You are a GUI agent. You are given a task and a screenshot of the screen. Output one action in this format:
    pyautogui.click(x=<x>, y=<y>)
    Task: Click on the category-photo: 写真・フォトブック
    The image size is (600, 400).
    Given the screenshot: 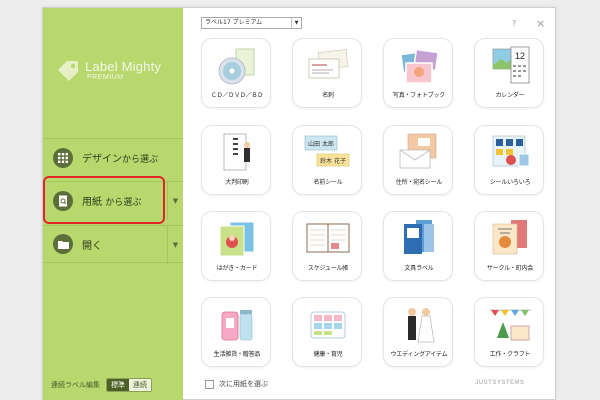 What is the action you would take?
    pyautogui.click(x=418, y=73)
    